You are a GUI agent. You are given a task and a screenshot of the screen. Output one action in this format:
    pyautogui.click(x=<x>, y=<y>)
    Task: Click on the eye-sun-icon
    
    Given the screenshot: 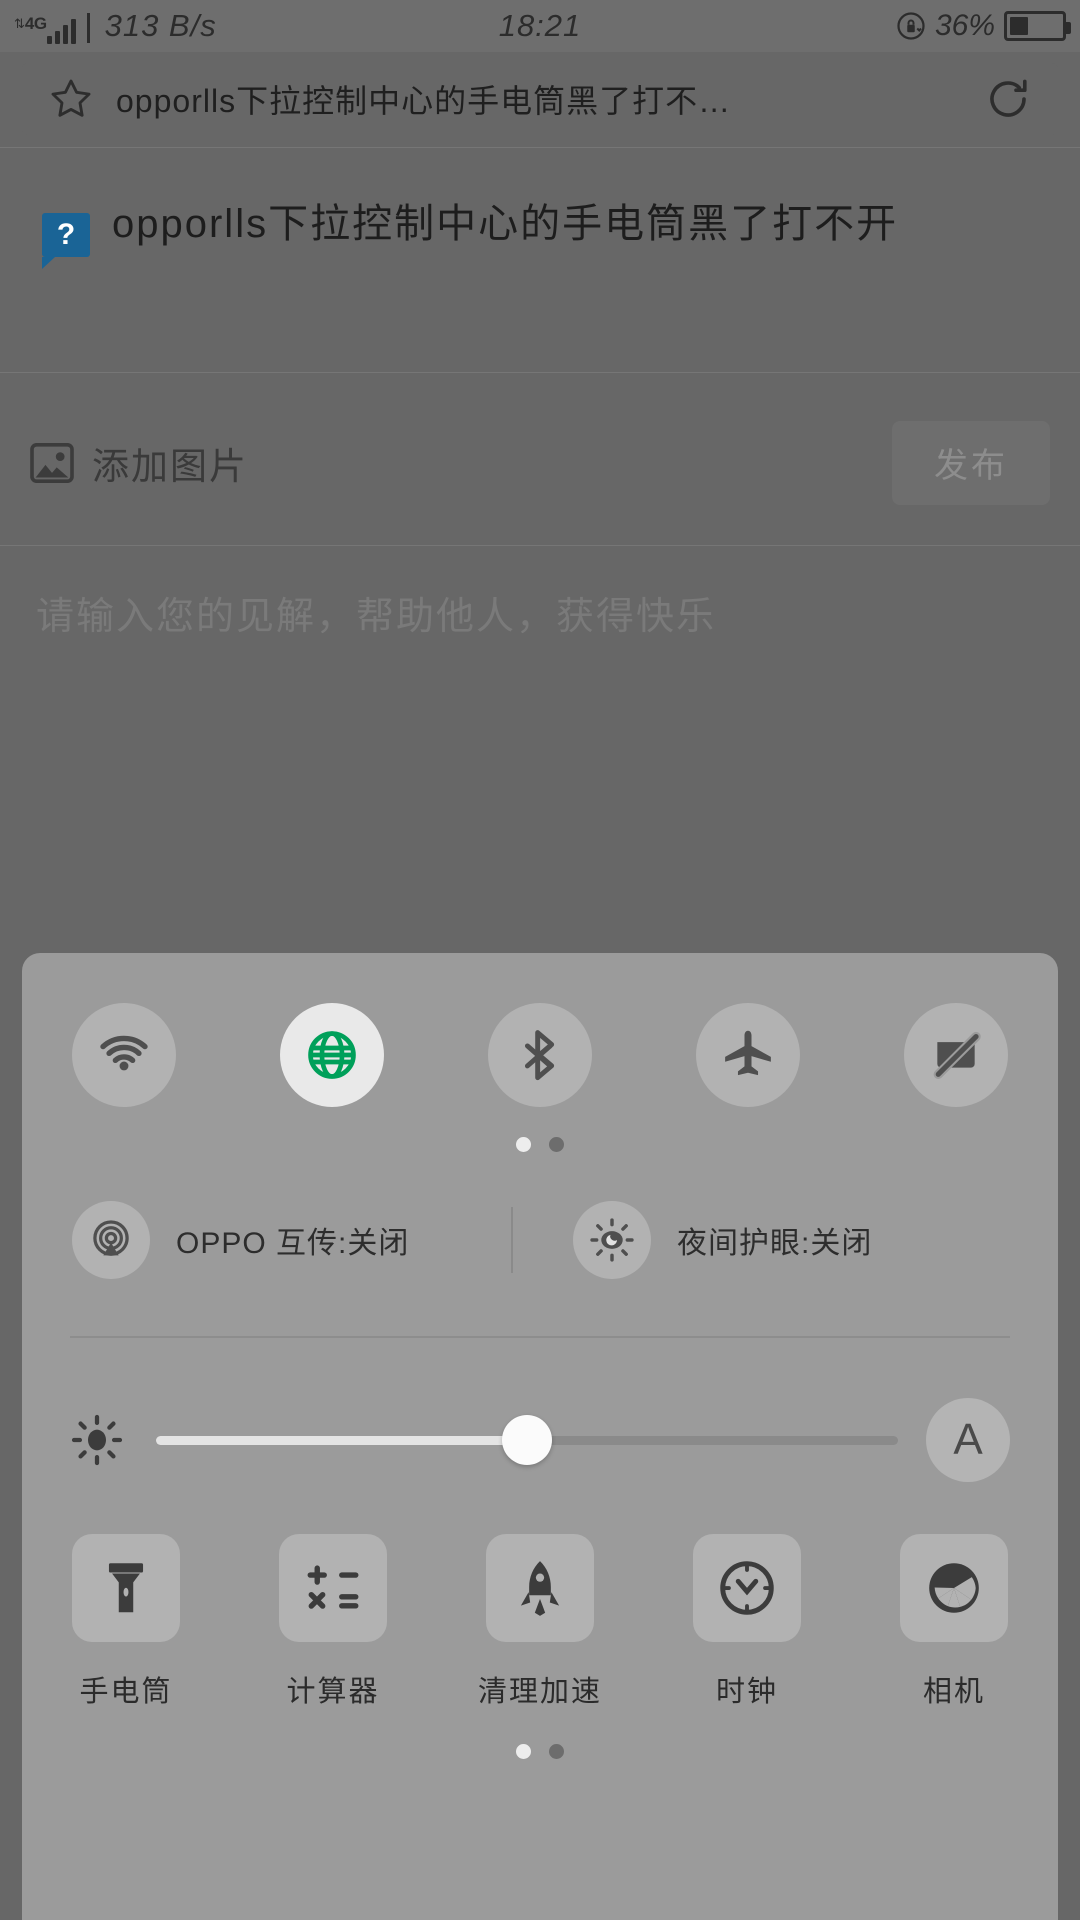 What is the action you would take?
    pyautogui.click(x=612, y=1240)
    